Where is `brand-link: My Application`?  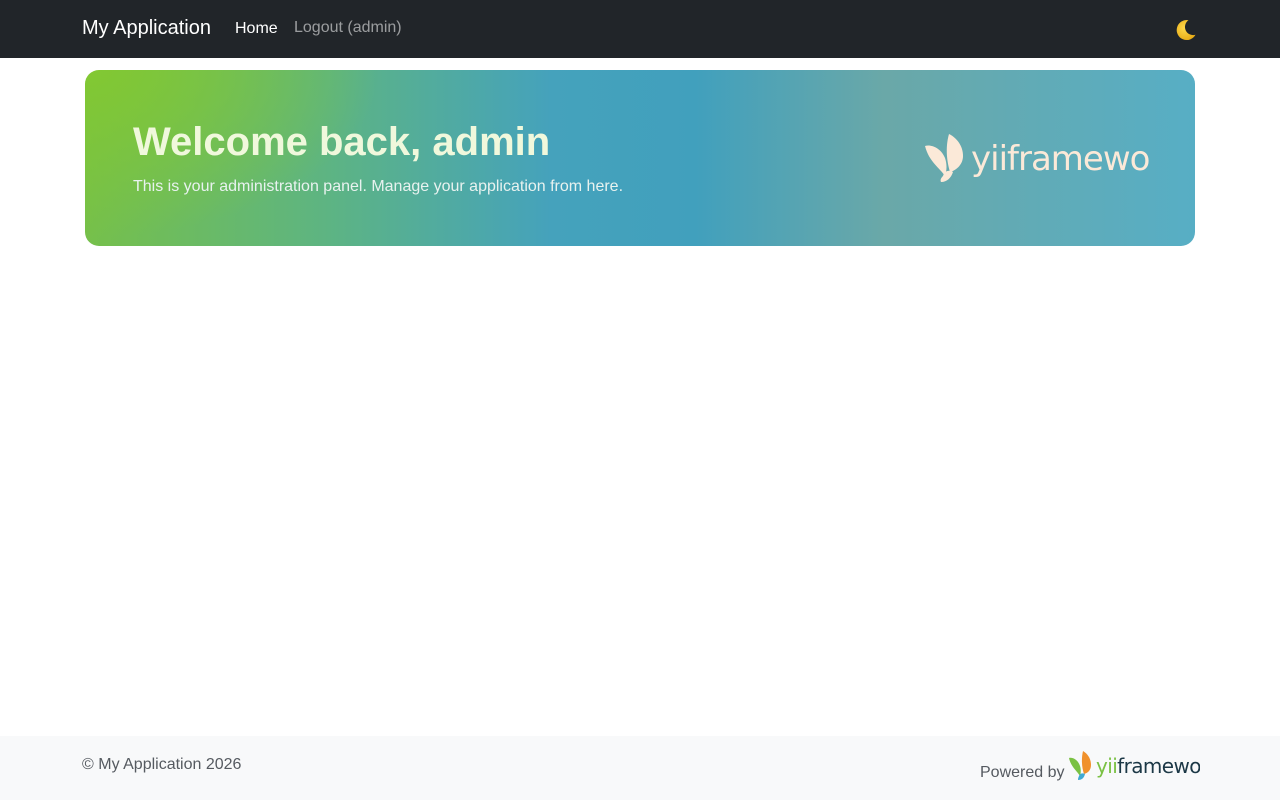 brand-link: My Application is located at coordinates (146, 28).